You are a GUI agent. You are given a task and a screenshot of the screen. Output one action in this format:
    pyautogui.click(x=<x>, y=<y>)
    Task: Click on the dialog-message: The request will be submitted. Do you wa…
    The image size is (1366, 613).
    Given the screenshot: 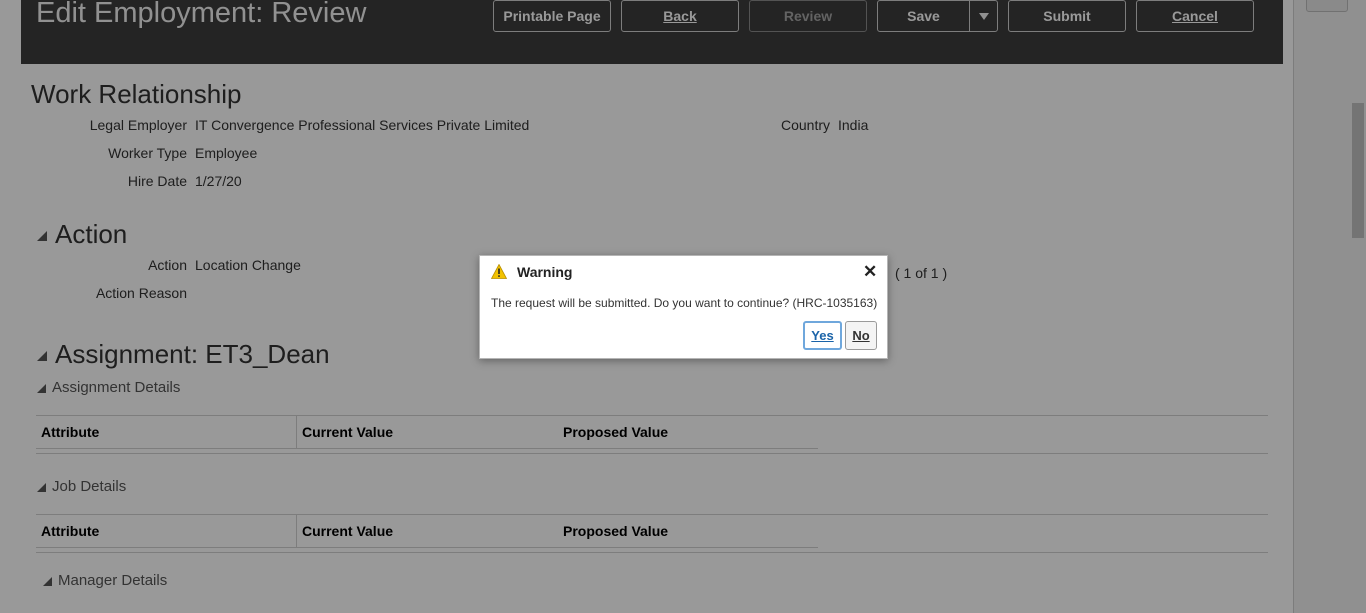 What is the action you would take?
    pyautogui.click(x=684, y=303)
    